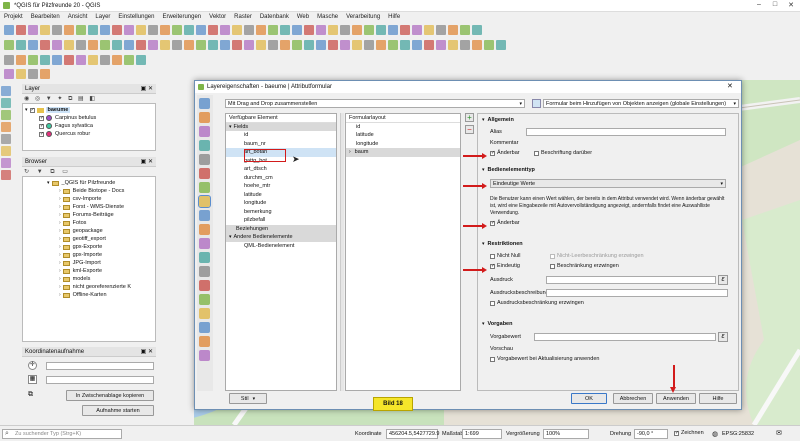 Image resolution: width=800 pixels, height=441 pixels. What do you see at coordinates (625, 337) in the screenshot?
I see `default-value-input` at bounding box center [625, 337].